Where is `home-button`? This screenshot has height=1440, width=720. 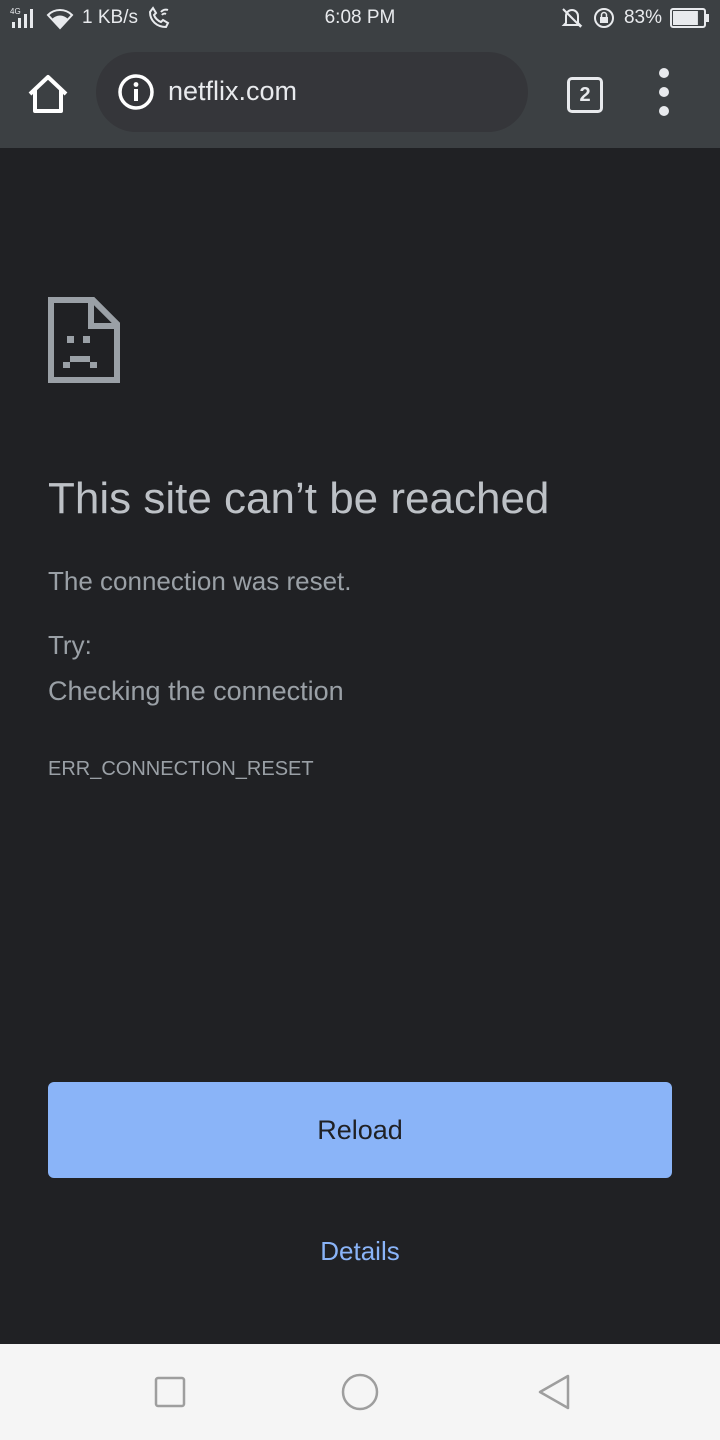 home-button is located at coordinates (48, 94).